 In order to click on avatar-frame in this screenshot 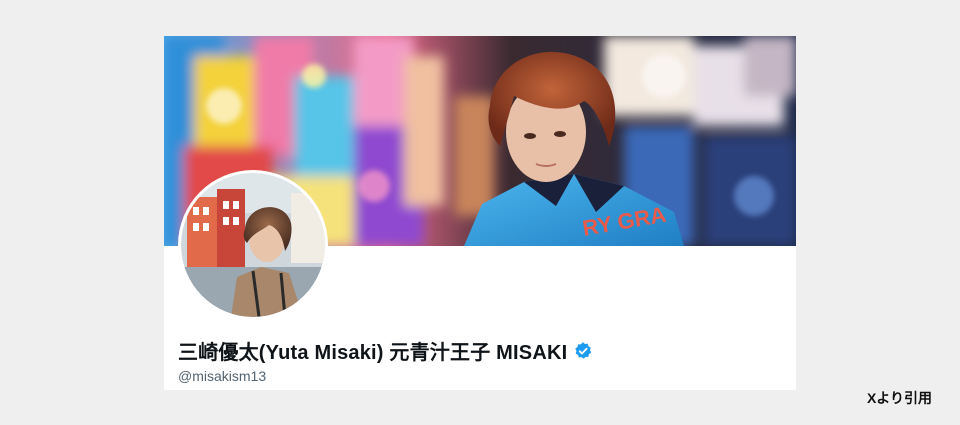, I will do `click(253, 245)`.